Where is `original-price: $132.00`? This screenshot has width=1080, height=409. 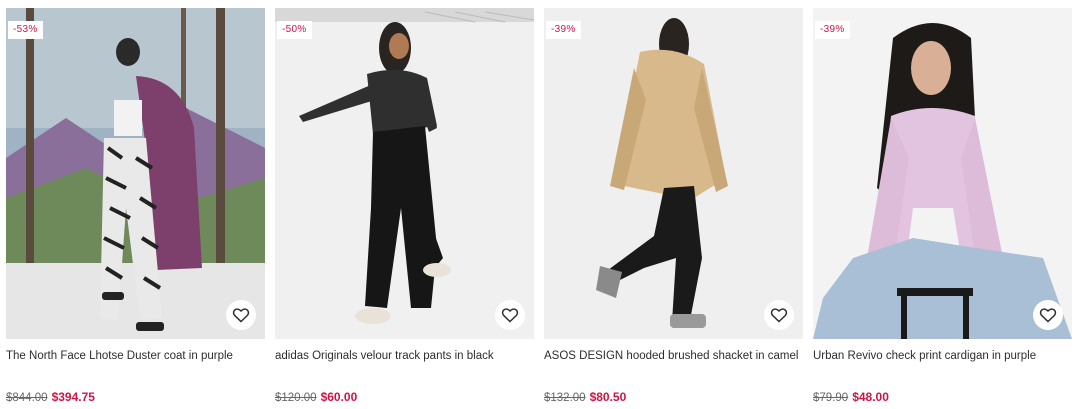
original-price: $132.00 is located at coordinates (565, 398).